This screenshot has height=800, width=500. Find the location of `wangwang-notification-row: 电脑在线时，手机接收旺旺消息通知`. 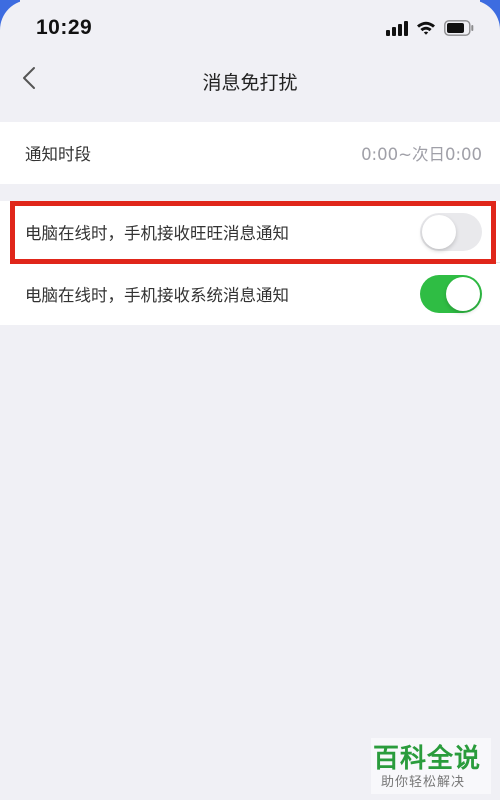

wangwang-notification-row: 电脑在线时，手机接收旺旺消息通知 is located at coordinates (250, 232).